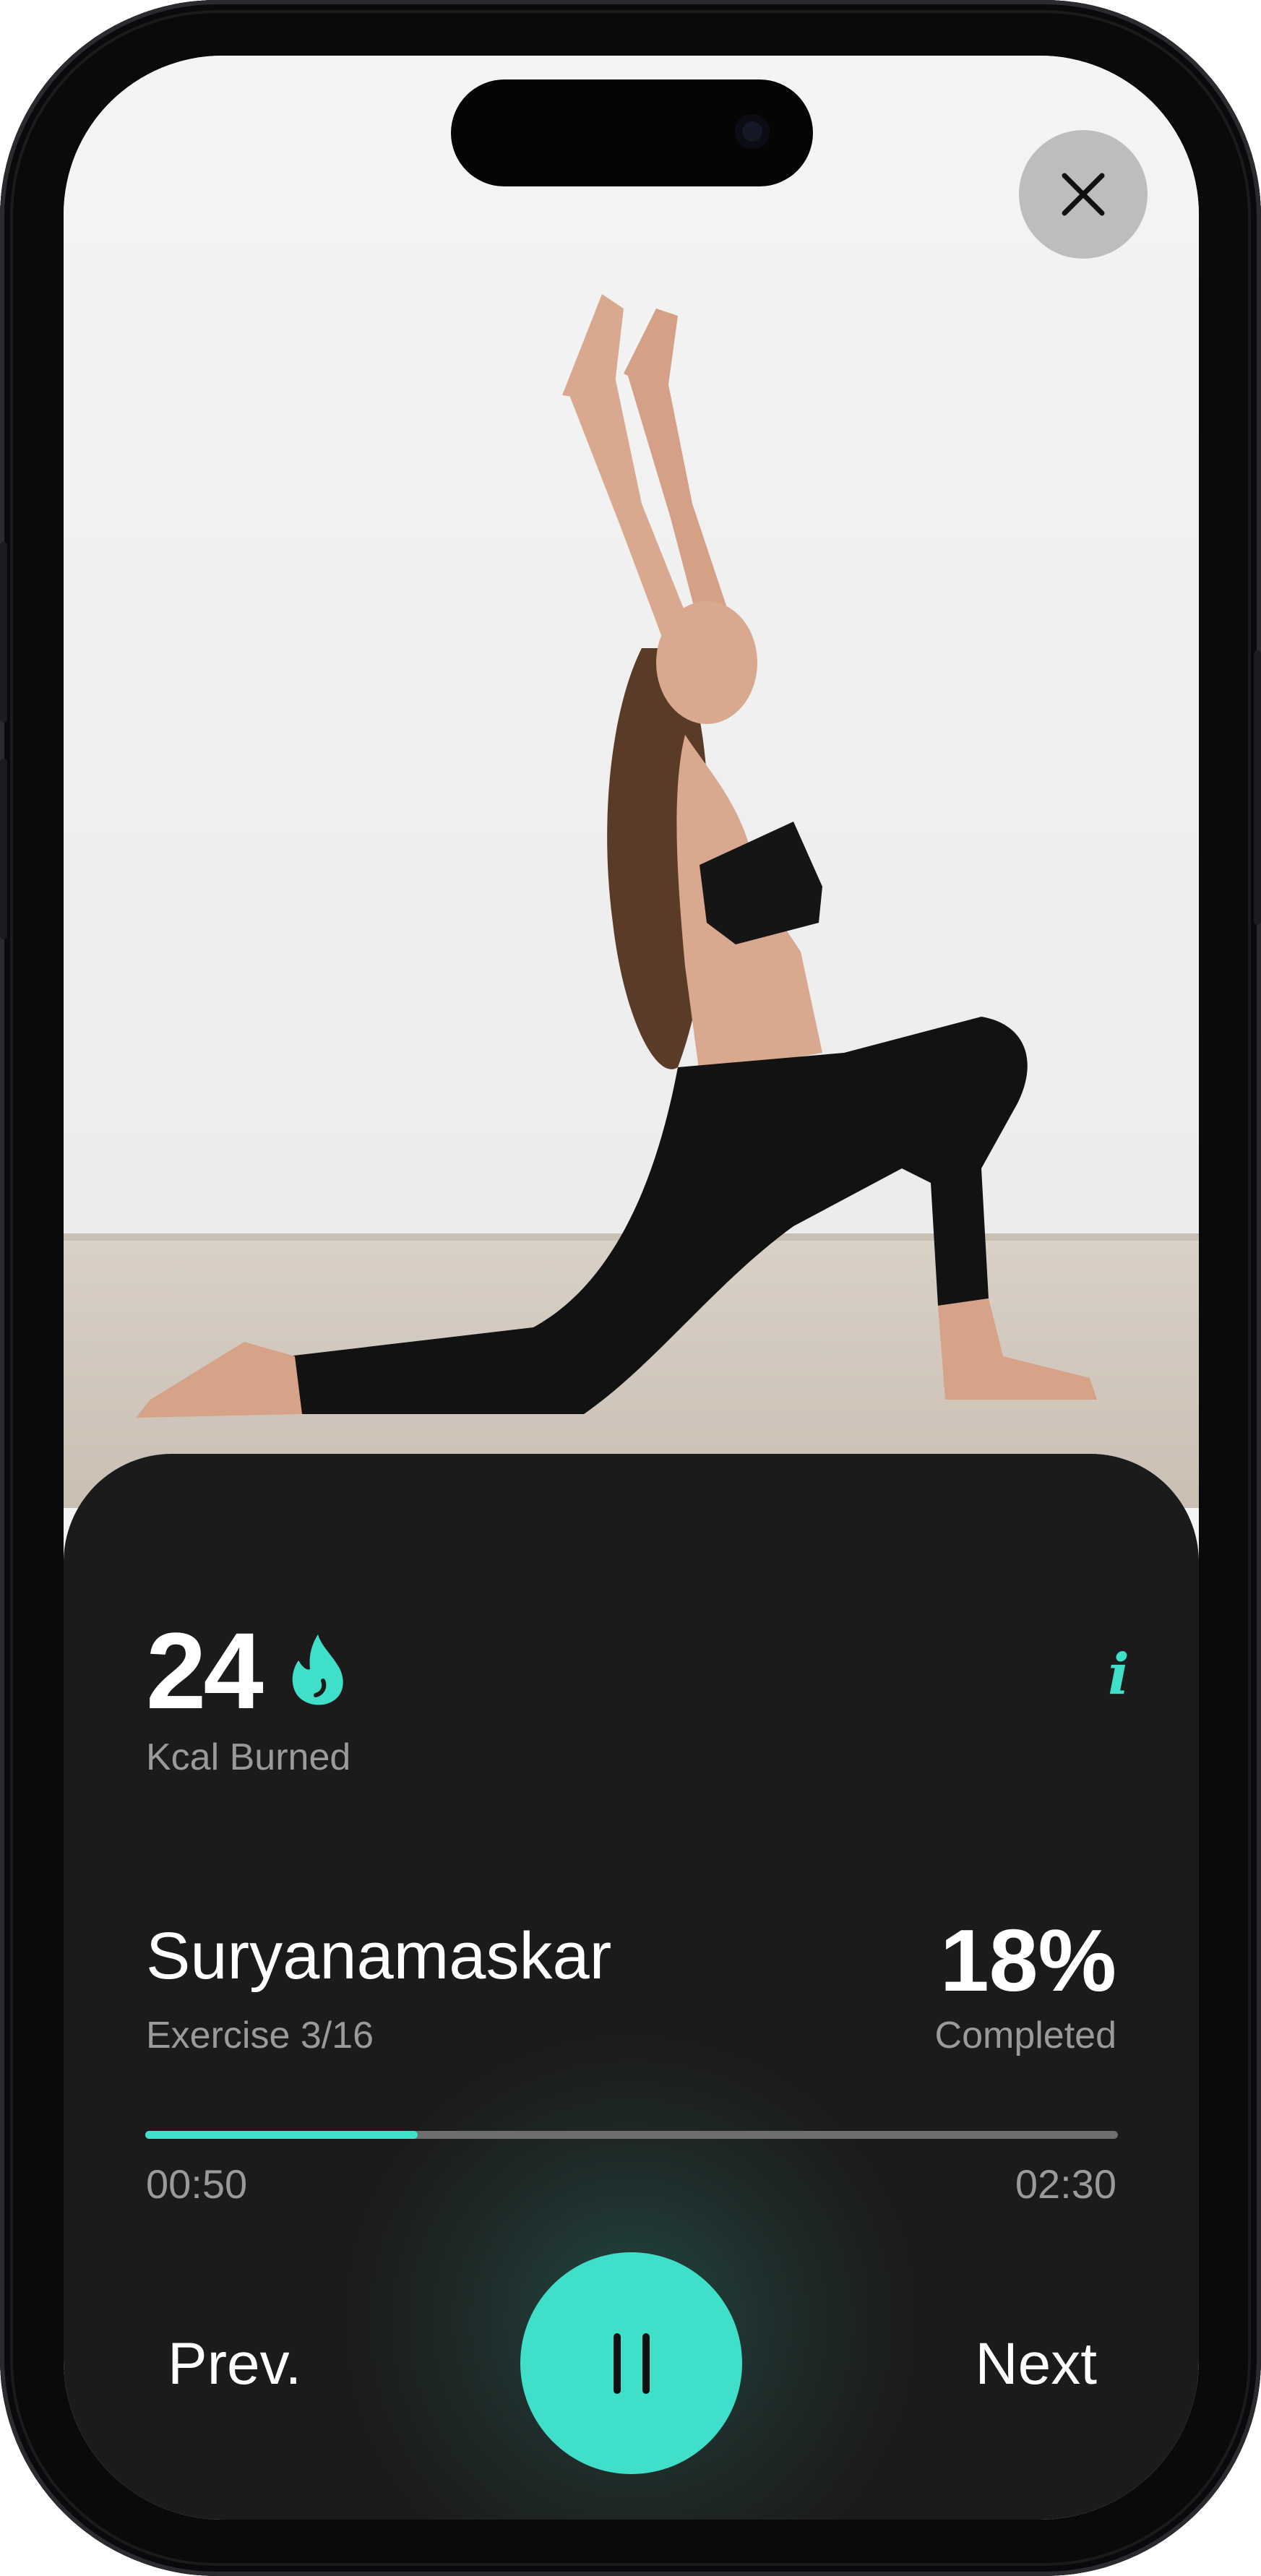 The width and height of the screenshot is (1261, 2576). Describe the element at coordinates (281, 2135) in the screenshot. I see `progress-fill` at that location.